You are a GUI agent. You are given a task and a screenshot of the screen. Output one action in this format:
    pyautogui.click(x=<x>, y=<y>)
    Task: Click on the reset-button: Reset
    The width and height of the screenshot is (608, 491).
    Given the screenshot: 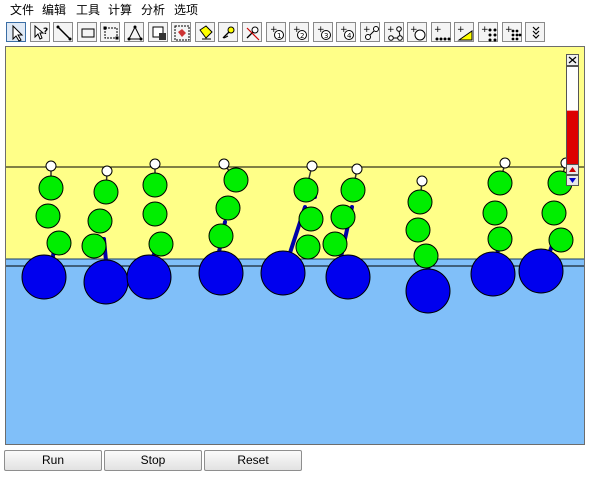 What is the action you would take?
    pyautogui.click(x=253, y=460)
    